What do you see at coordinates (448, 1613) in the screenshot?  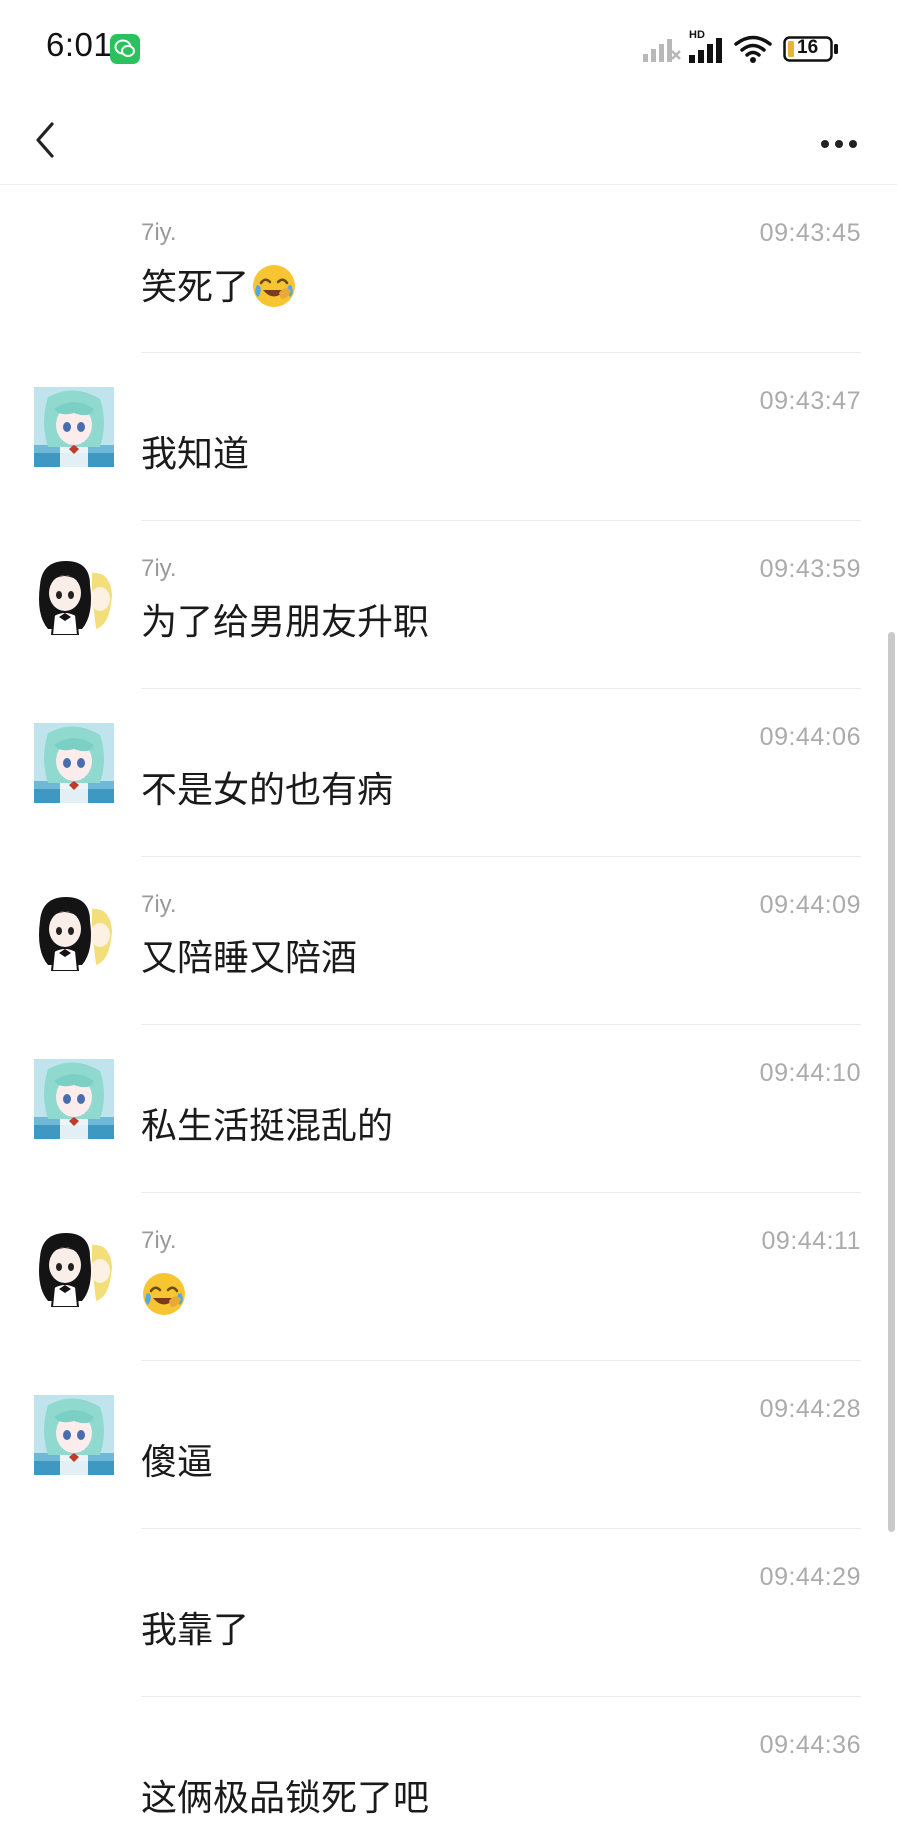 I see `message-item: 09:44:29 我靠了` at bounding box center [448, 1613].